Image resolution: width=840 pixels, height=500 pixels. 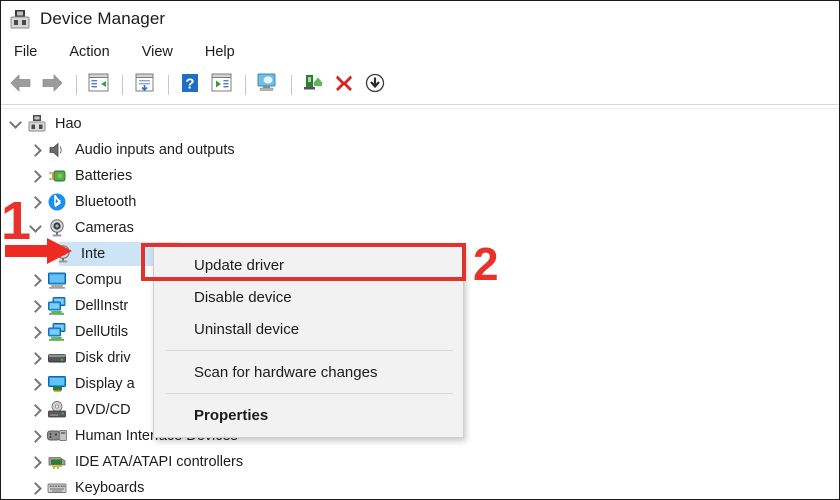 I want to click on ctx-scan-hardware-changes: Scan for hardware changes, so click(x=308, y=372).